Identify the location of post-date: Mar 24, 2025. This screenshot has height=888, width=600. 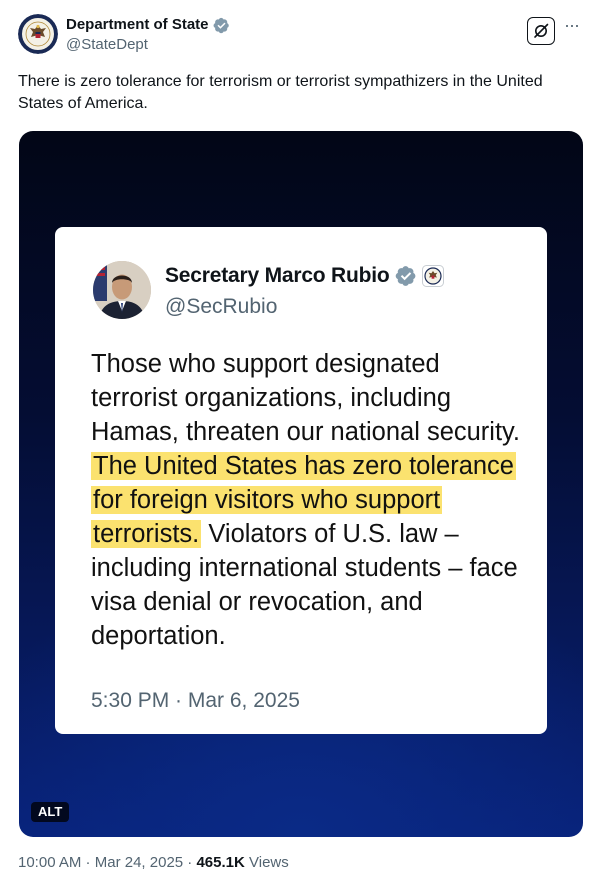
(139, 862).